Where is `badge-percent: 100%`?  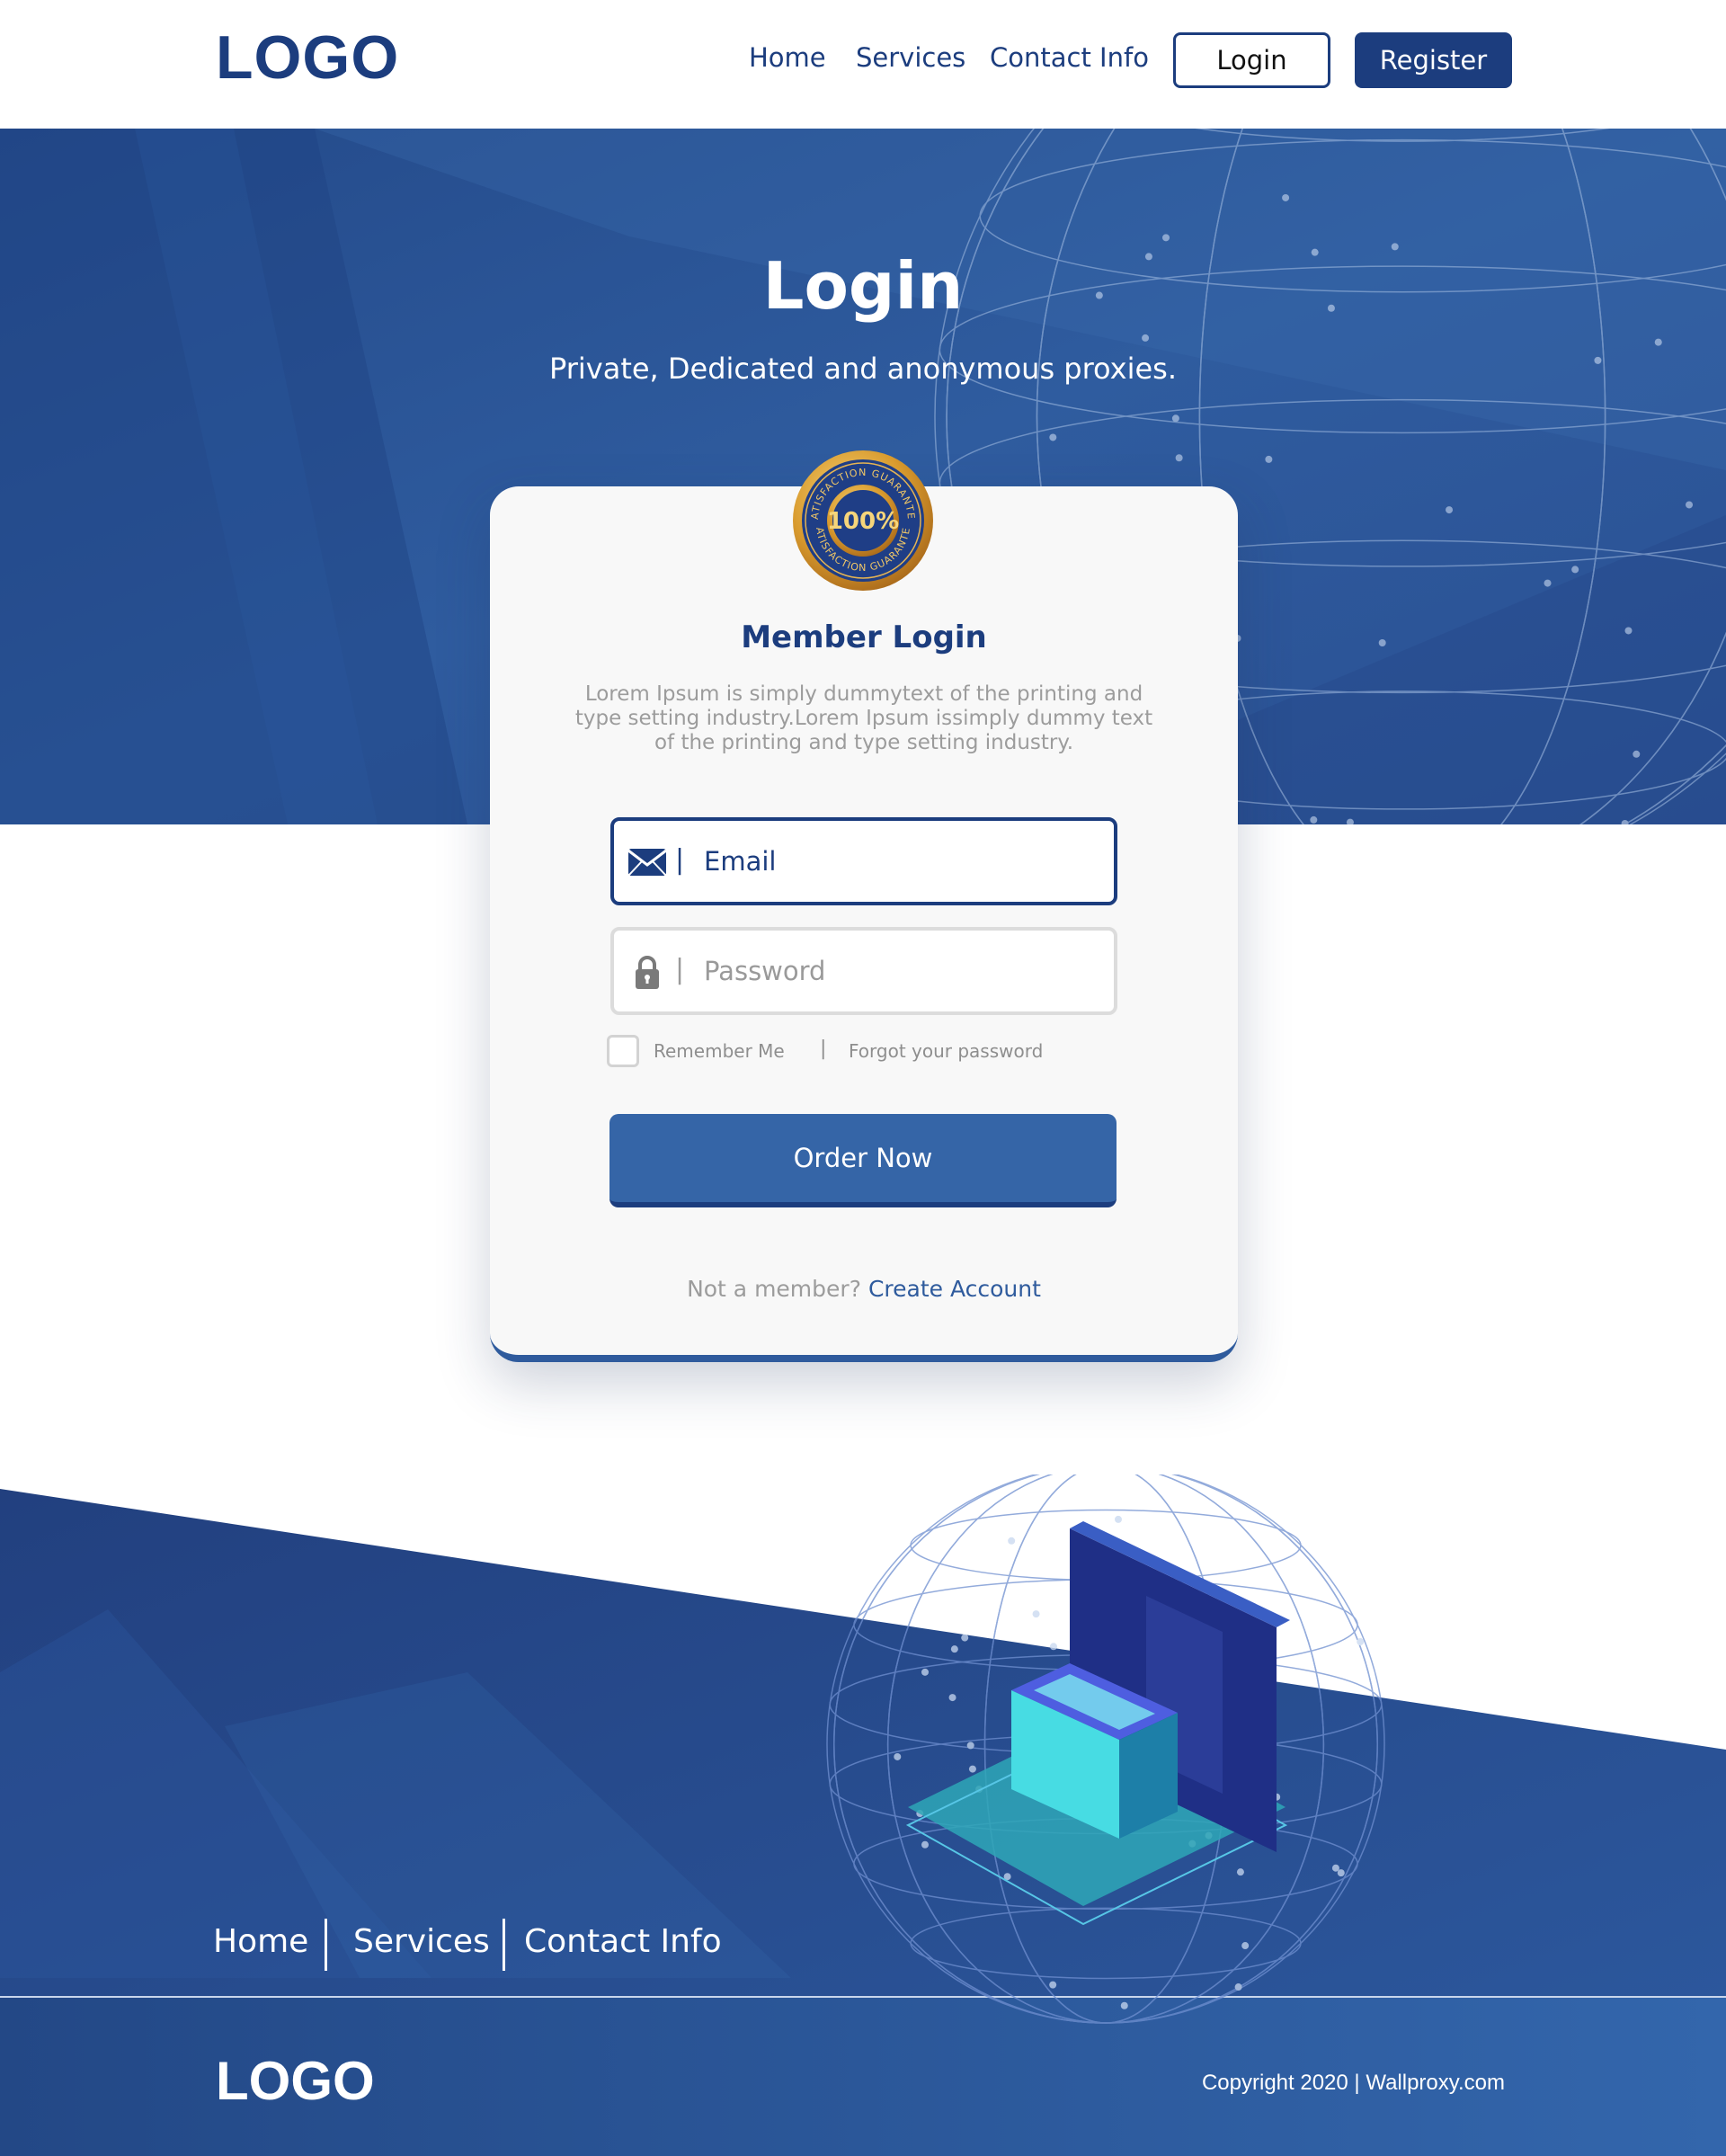
badge-percent: 100% is located at coordinates (863, 522).